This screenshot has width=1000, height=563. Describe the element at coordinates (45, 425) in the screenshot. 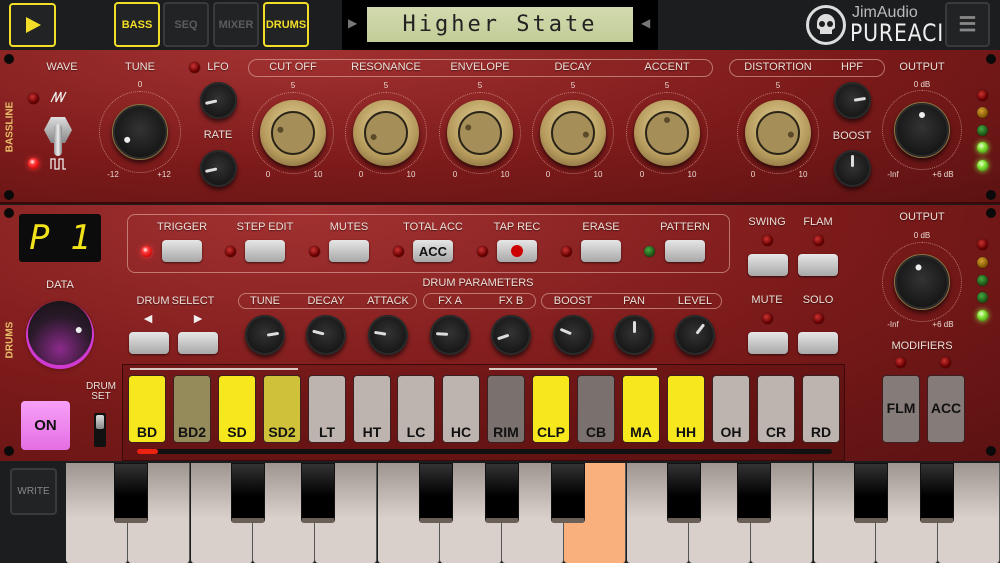

I see `drums-on-button: ON` at that location.